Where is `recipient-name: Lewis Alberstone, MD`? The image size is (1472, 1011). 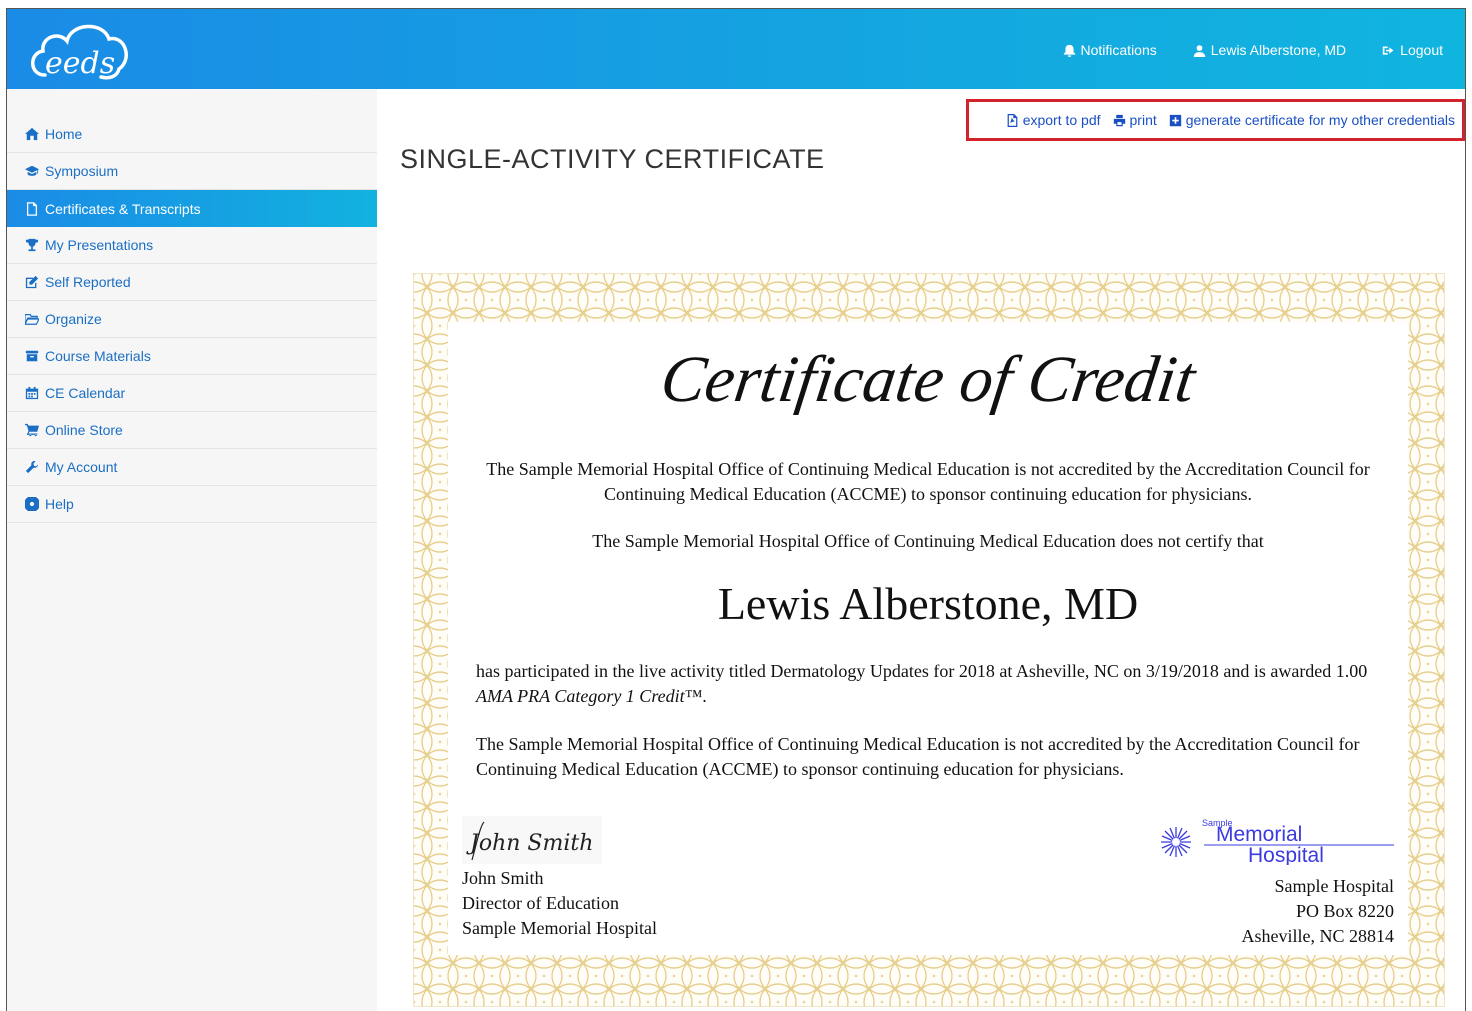 recipient-name: Lewis Alberstone, MD is located at coordinates (928, 603).